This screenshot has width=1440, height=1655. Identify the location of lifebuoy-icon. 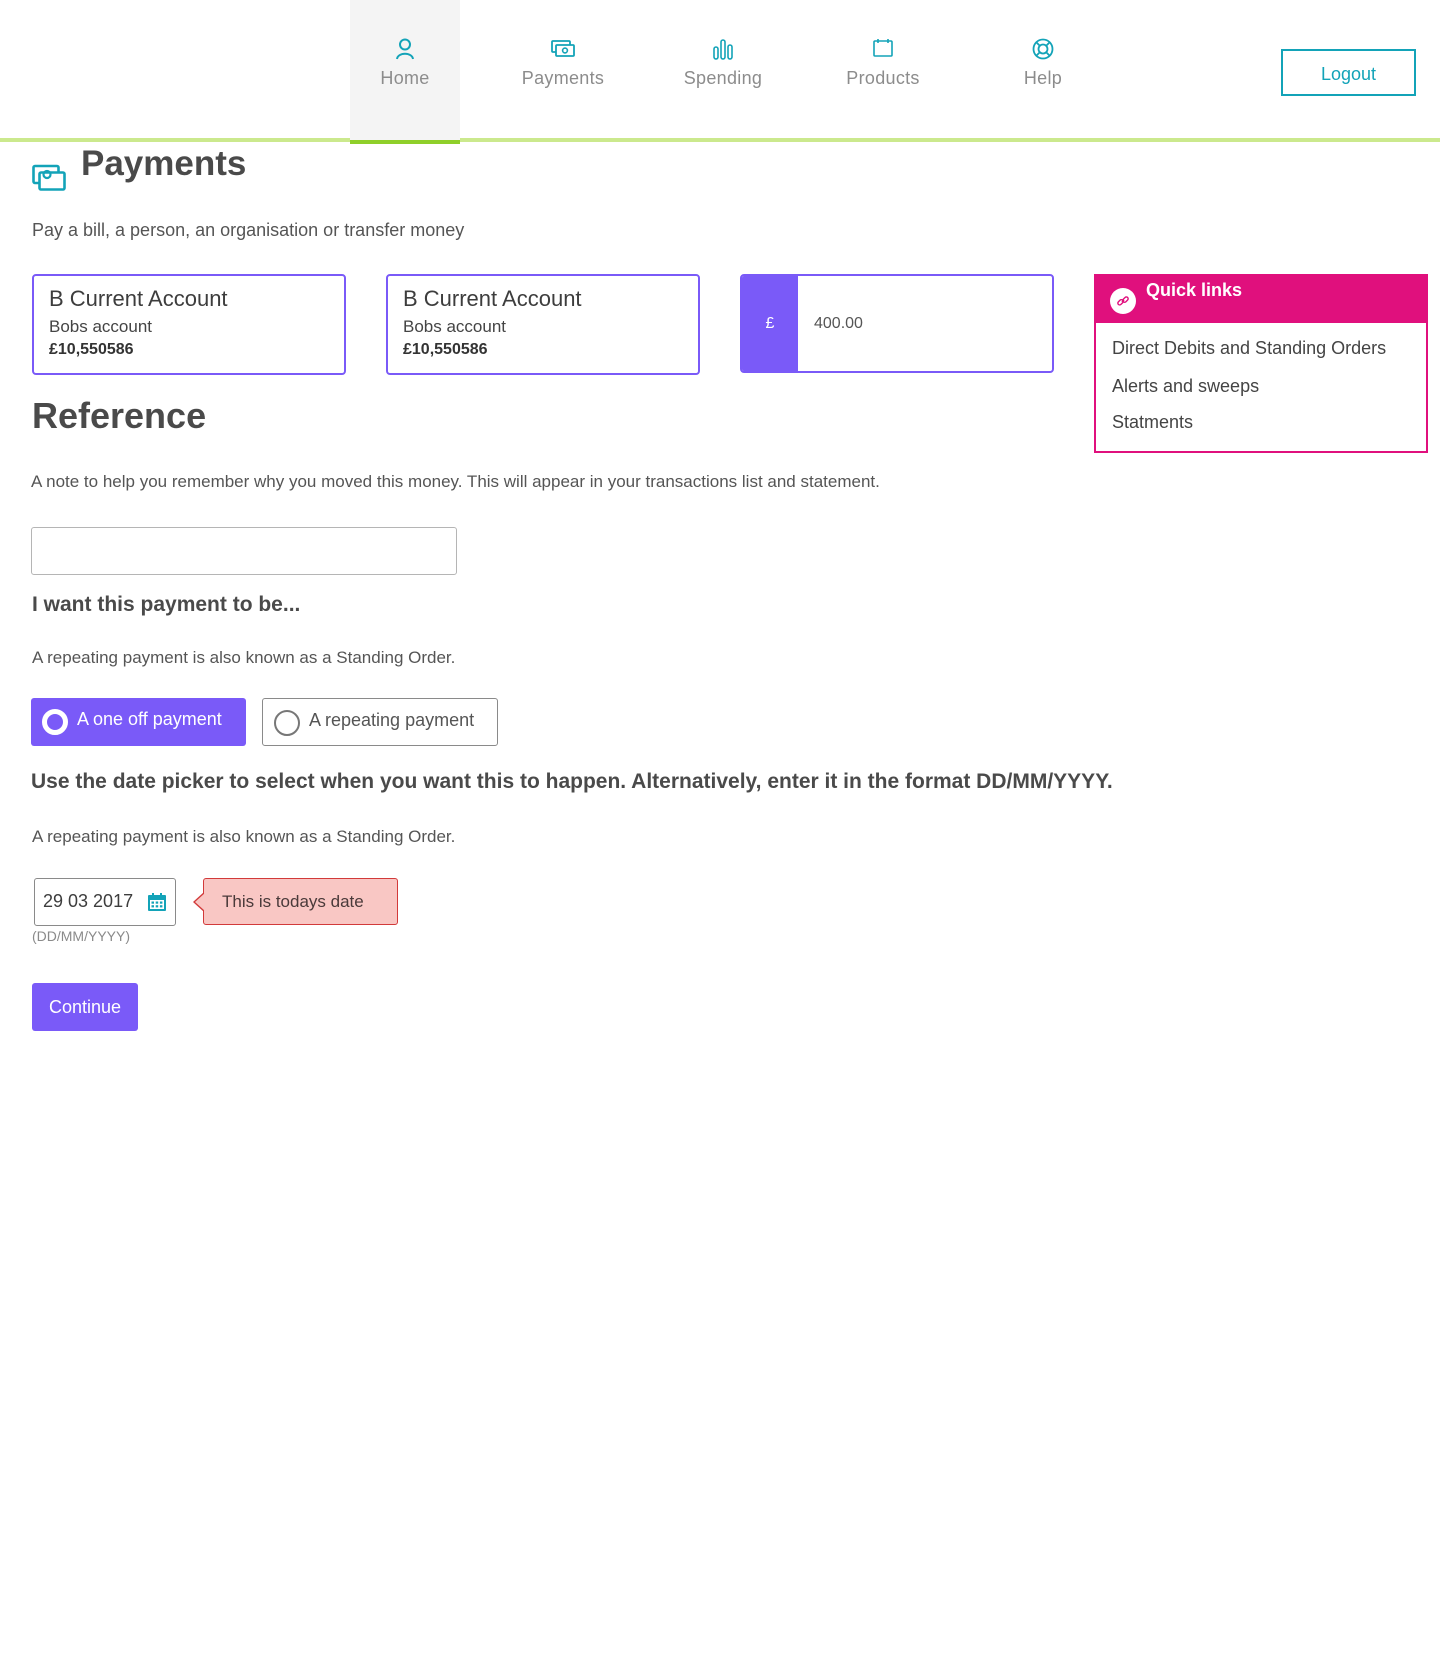
(1043, 50).